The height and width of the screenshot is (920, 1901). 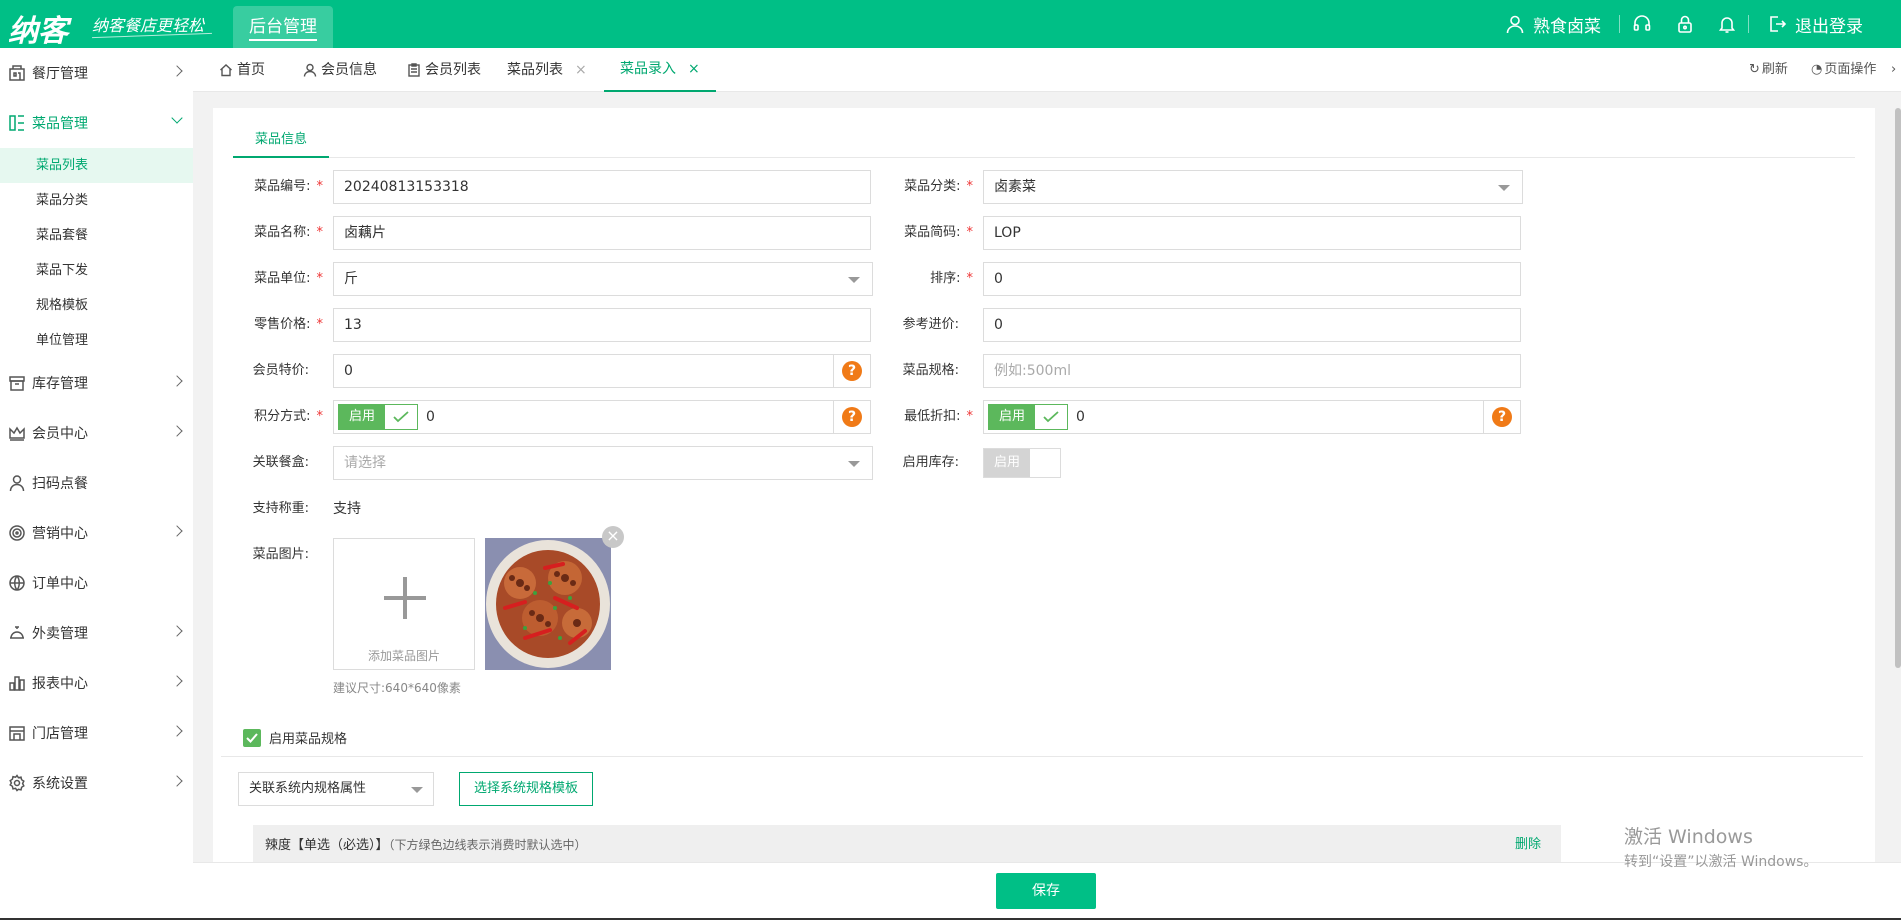 I want to click on box-select: 请选择, so click(x=603, y=463).